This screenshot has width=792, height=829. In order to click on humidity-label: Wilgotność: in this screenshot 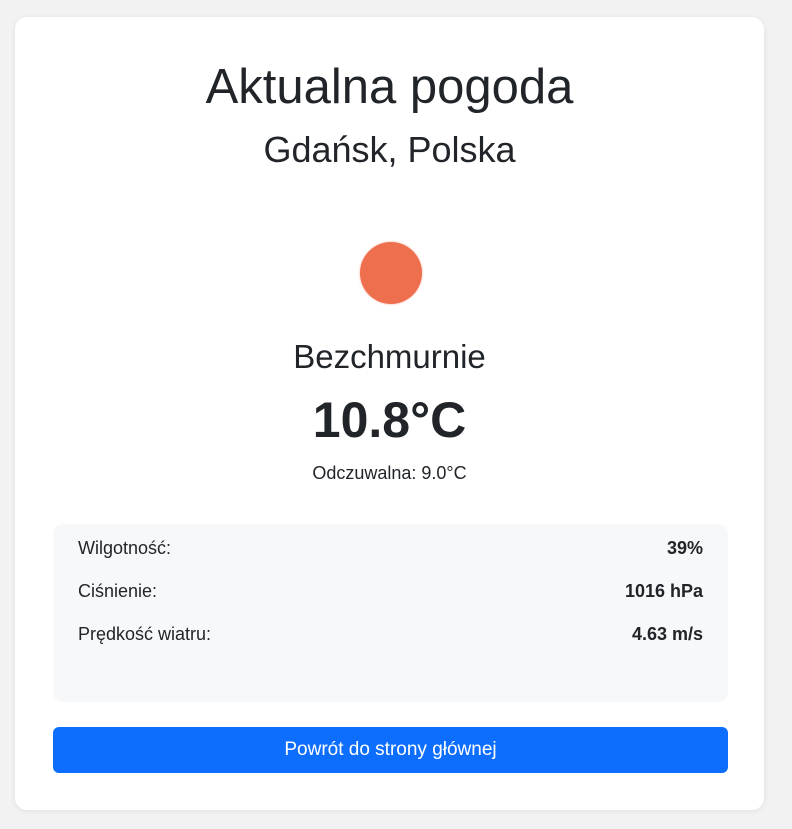, I will do `click(125, 547)`.